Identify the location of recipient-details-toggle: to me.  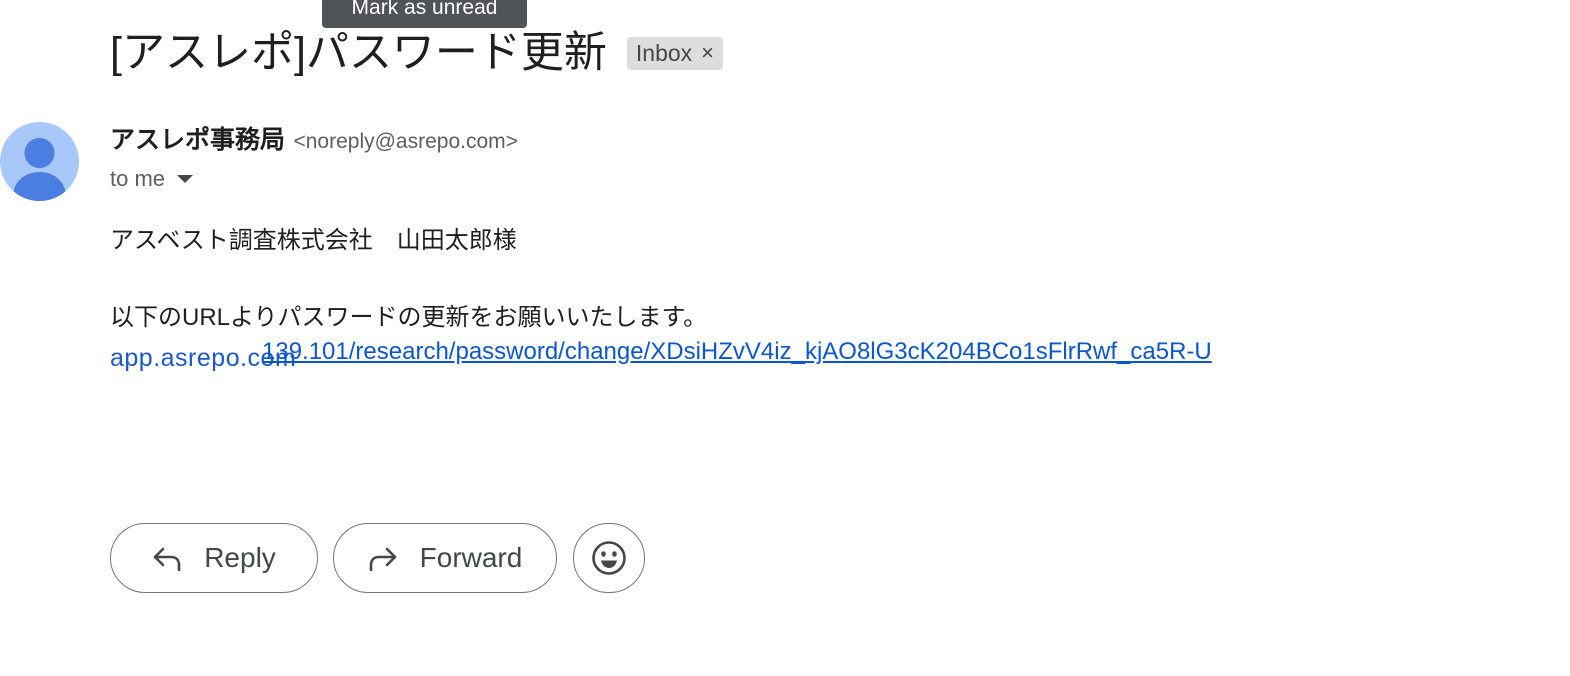
(152, 179).